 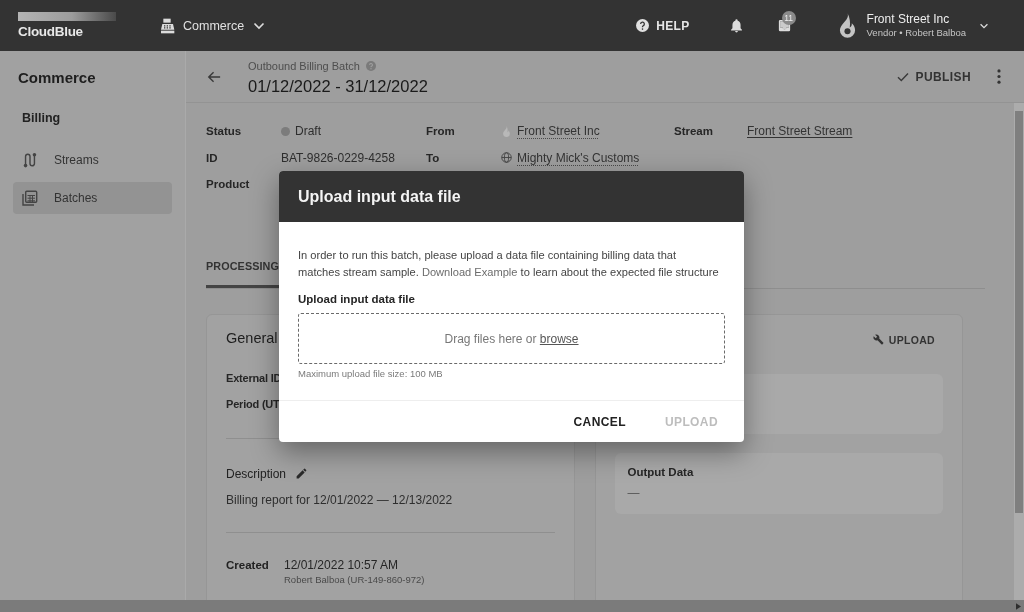 I want to click on file-dropzone: Drag files here or browse, so click(x=511, y=338).